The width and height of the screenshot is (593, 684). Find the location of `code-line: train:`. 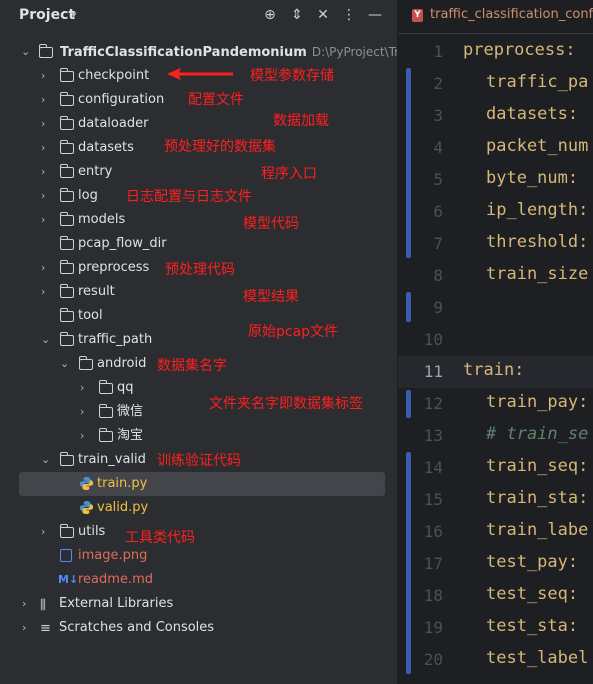

code-line: train: is located at coordinates (493, 370).